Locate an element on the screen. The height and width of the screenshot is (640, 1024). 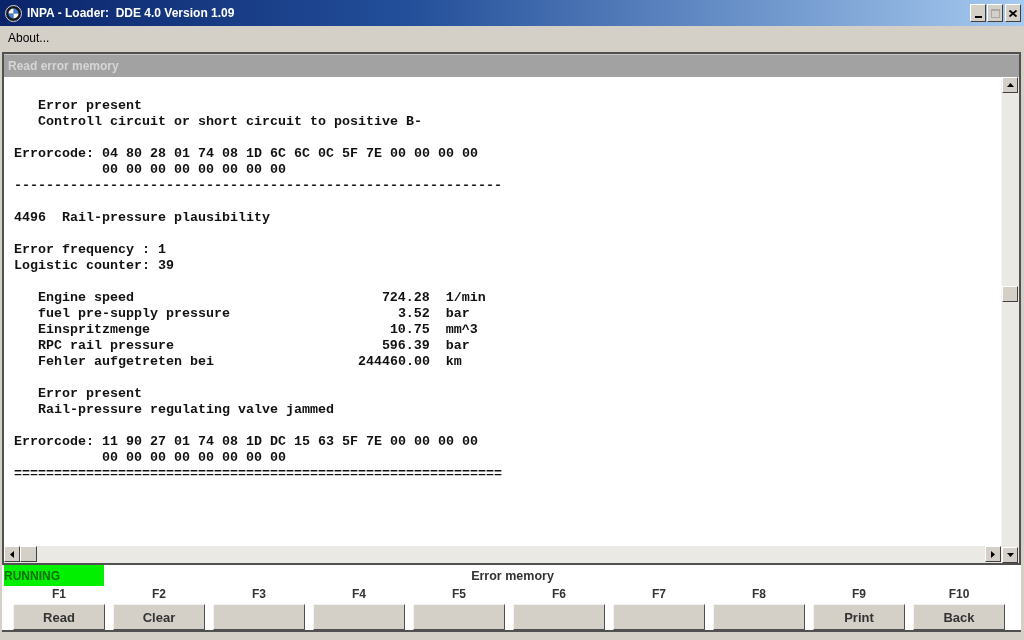
function-key-button: Print is located at coordinates (859, 617).